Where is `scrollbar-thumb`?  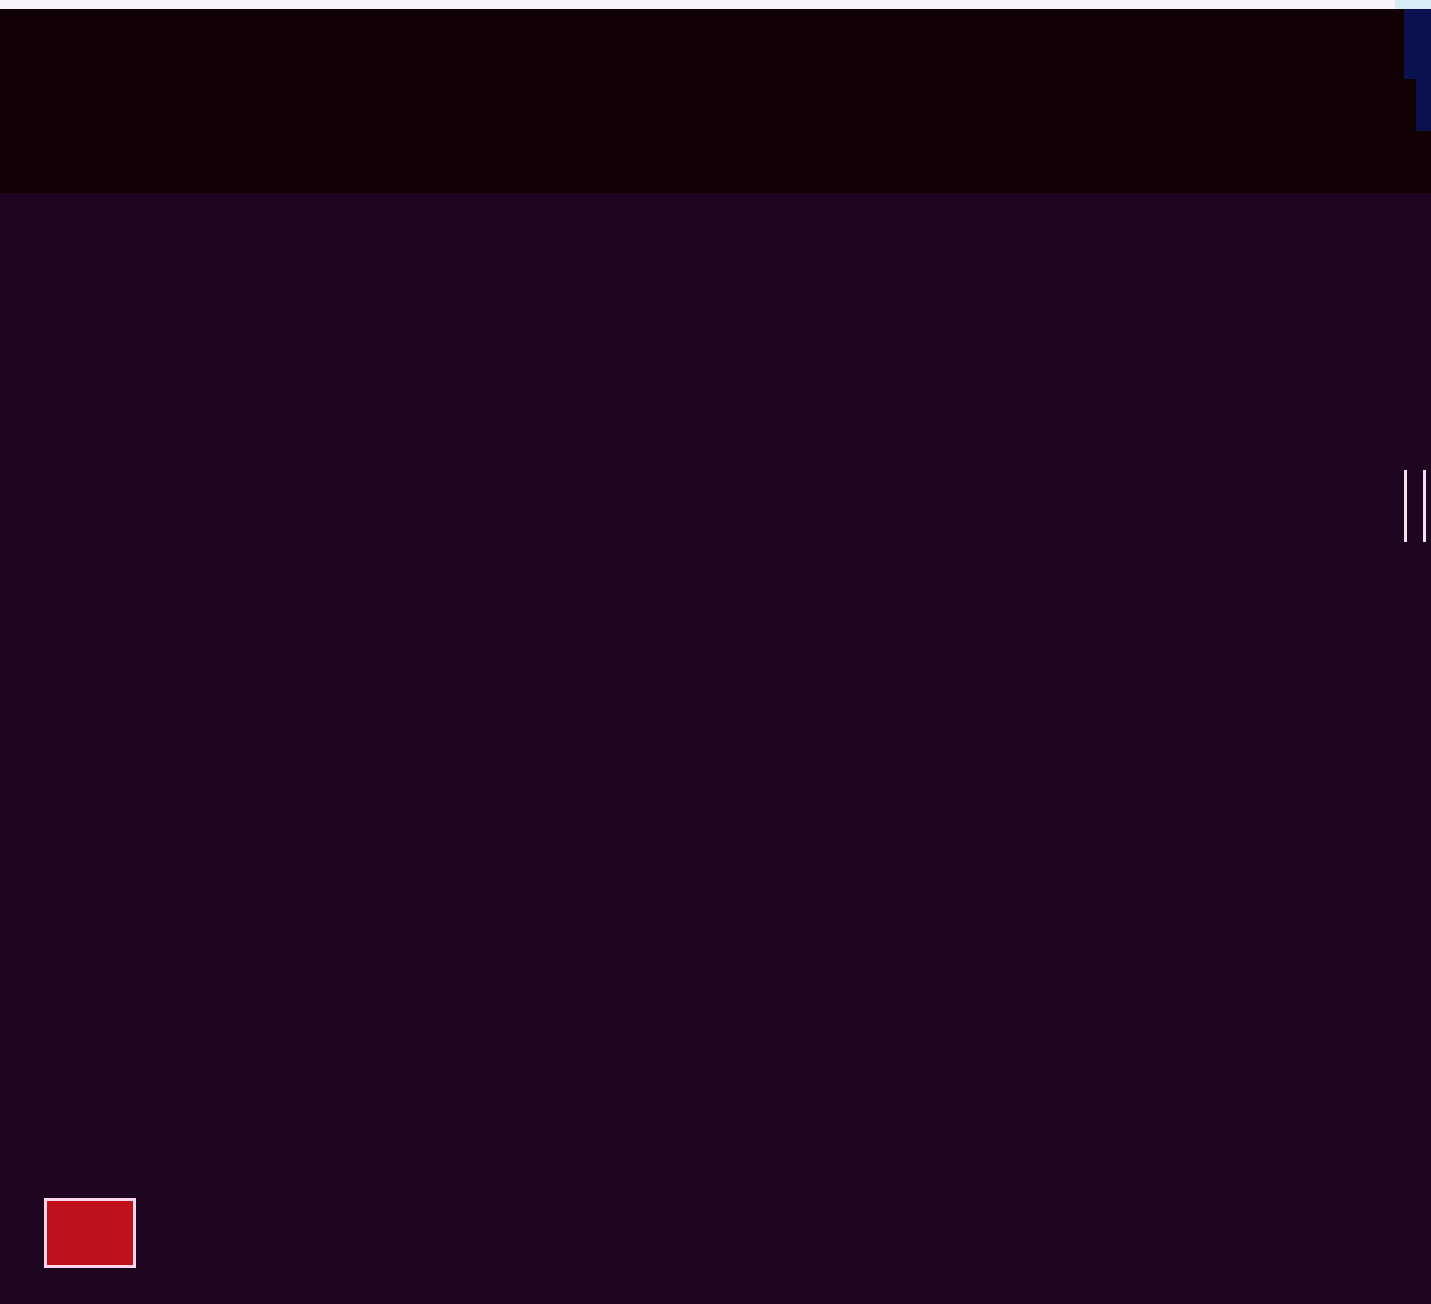 scrollbar-thumb is located at coordinates (1417, 44).